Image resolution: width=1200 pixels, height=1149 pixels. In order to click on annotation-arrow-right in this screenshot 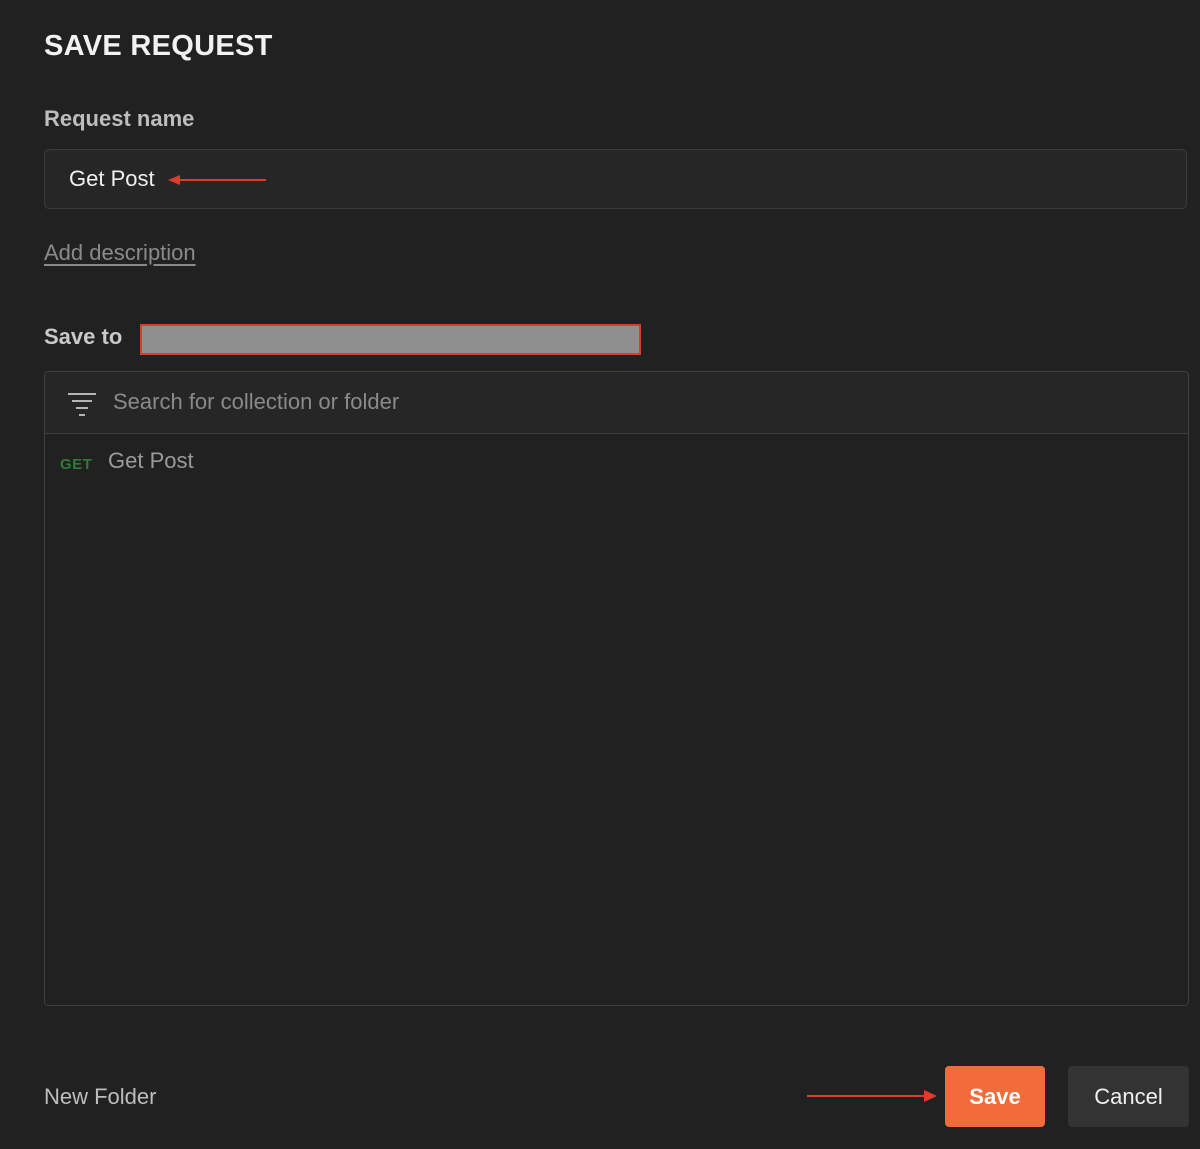, I will do `click(872, 1096)`.